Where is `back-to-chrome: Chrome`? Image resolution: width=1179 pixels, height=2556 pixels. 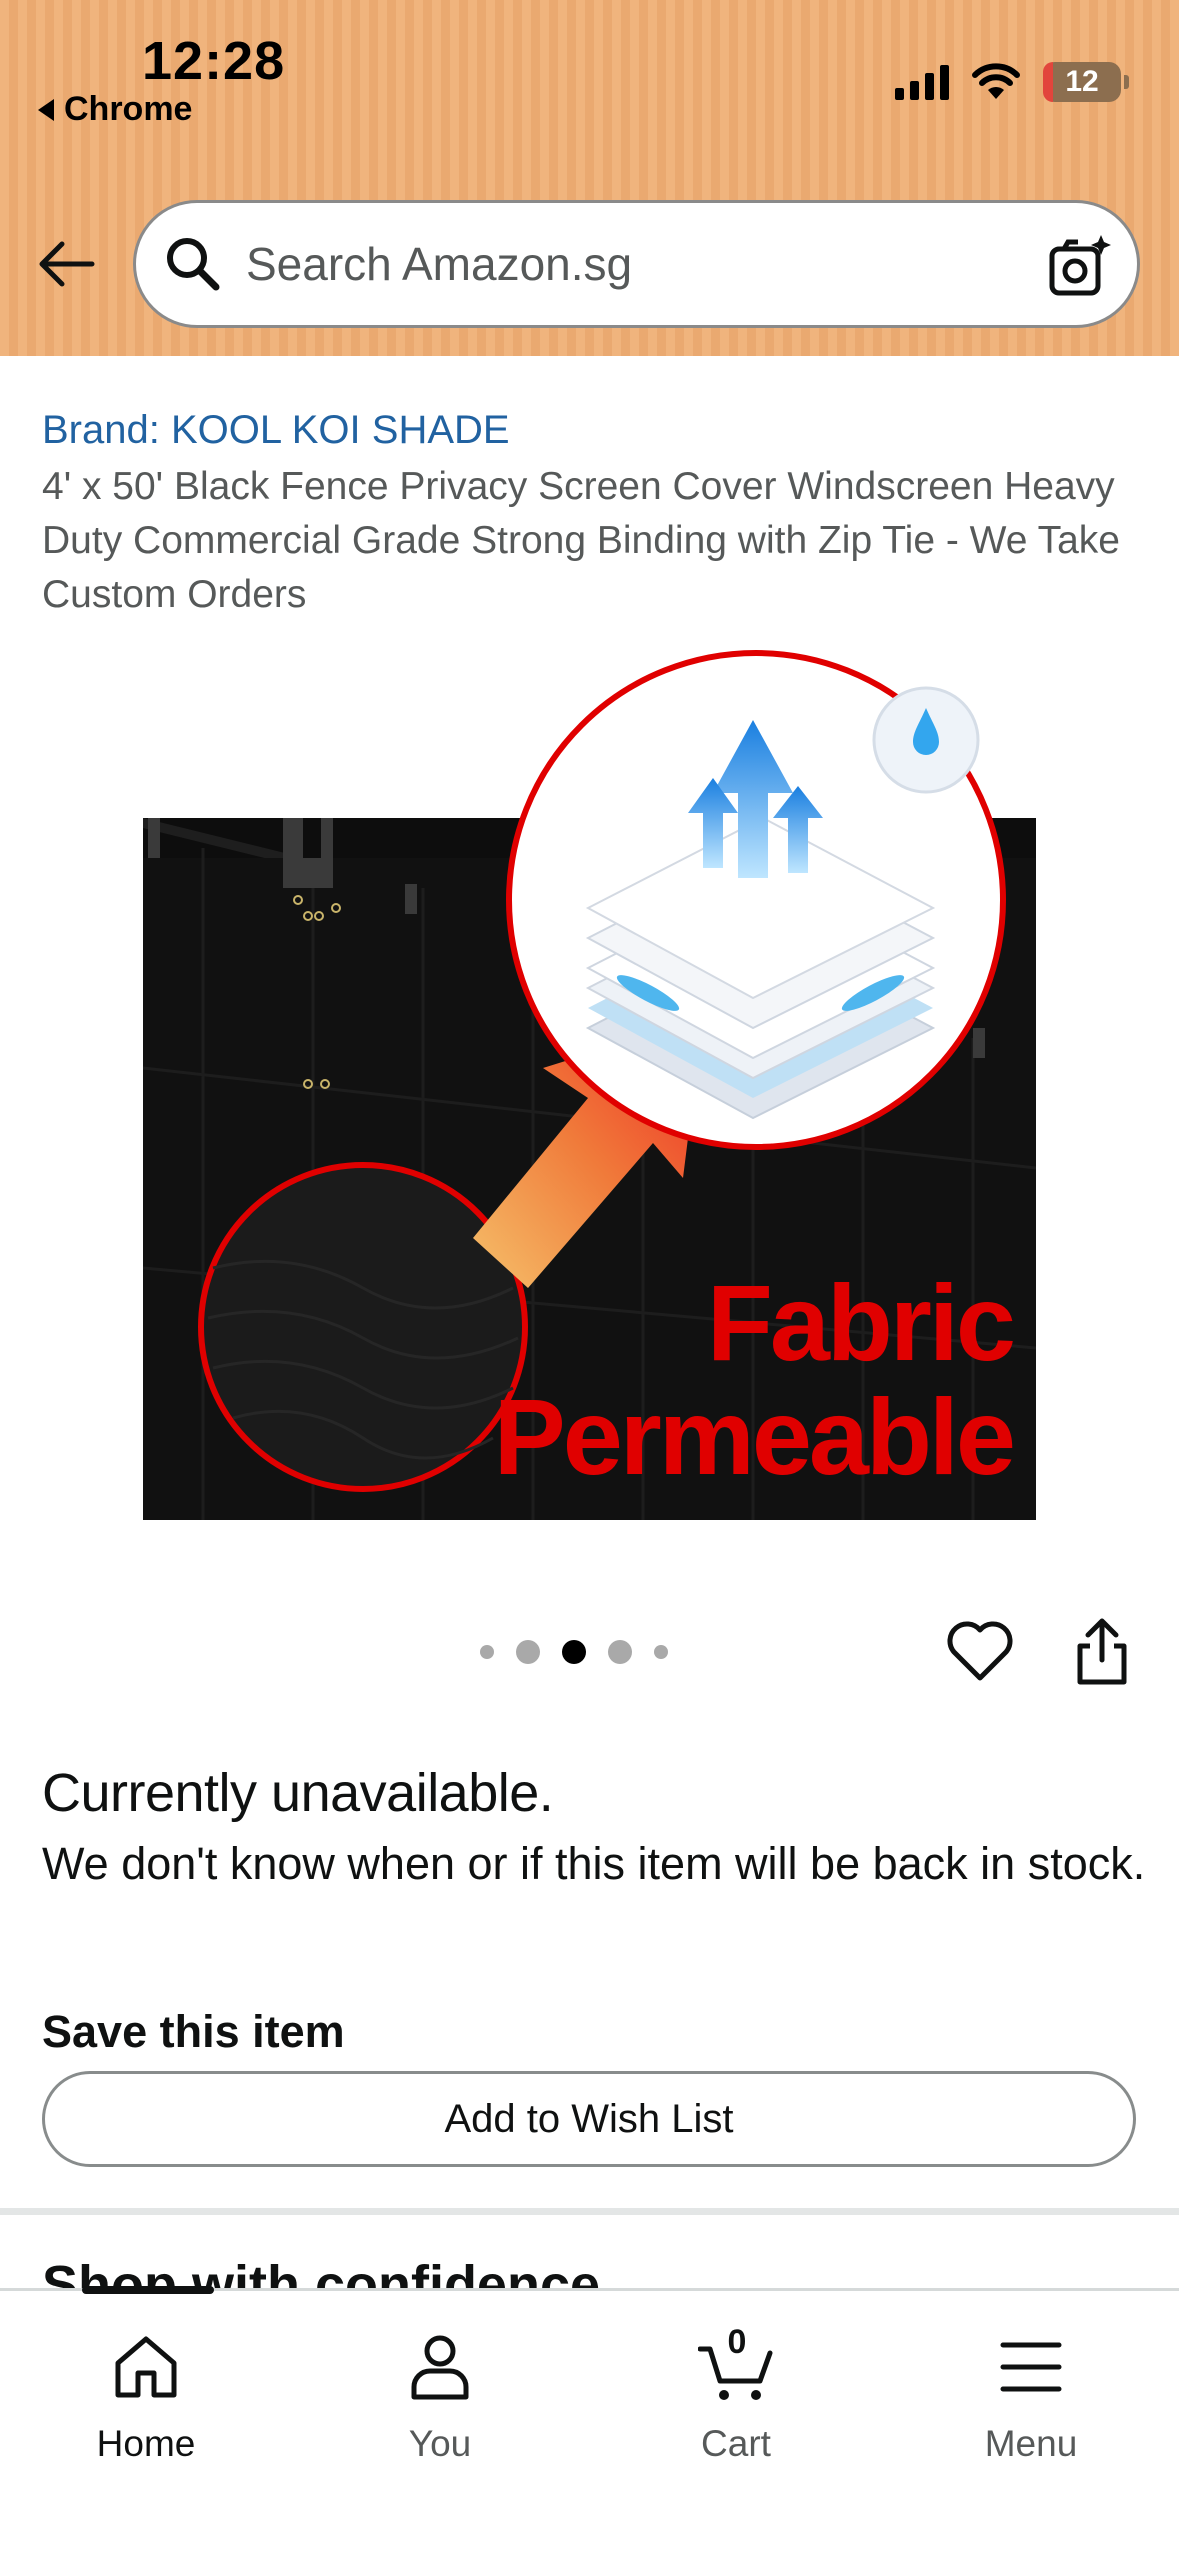
back-to-chrome: Chrome is located at coordinates (115, 109).